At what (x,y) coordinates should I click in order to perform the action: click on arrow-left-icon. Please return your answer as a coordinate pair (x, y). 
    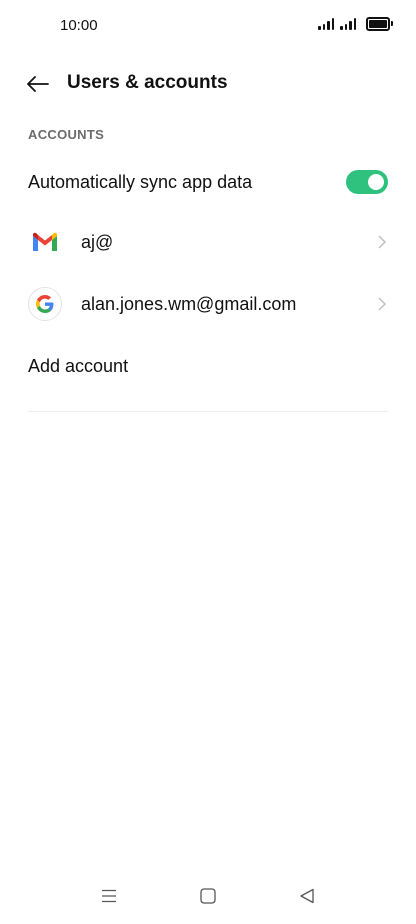
    Looking at the image, I should click on (38, 84).